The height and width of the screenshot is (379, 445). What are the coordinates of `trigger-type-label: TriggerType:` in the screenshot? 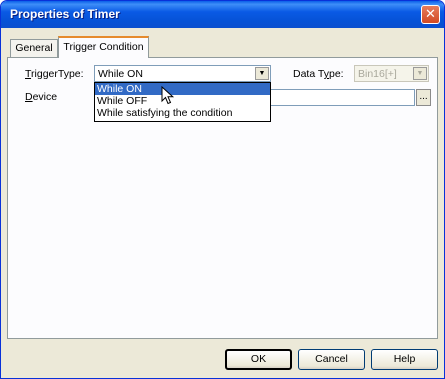 It's located at (54, 74).